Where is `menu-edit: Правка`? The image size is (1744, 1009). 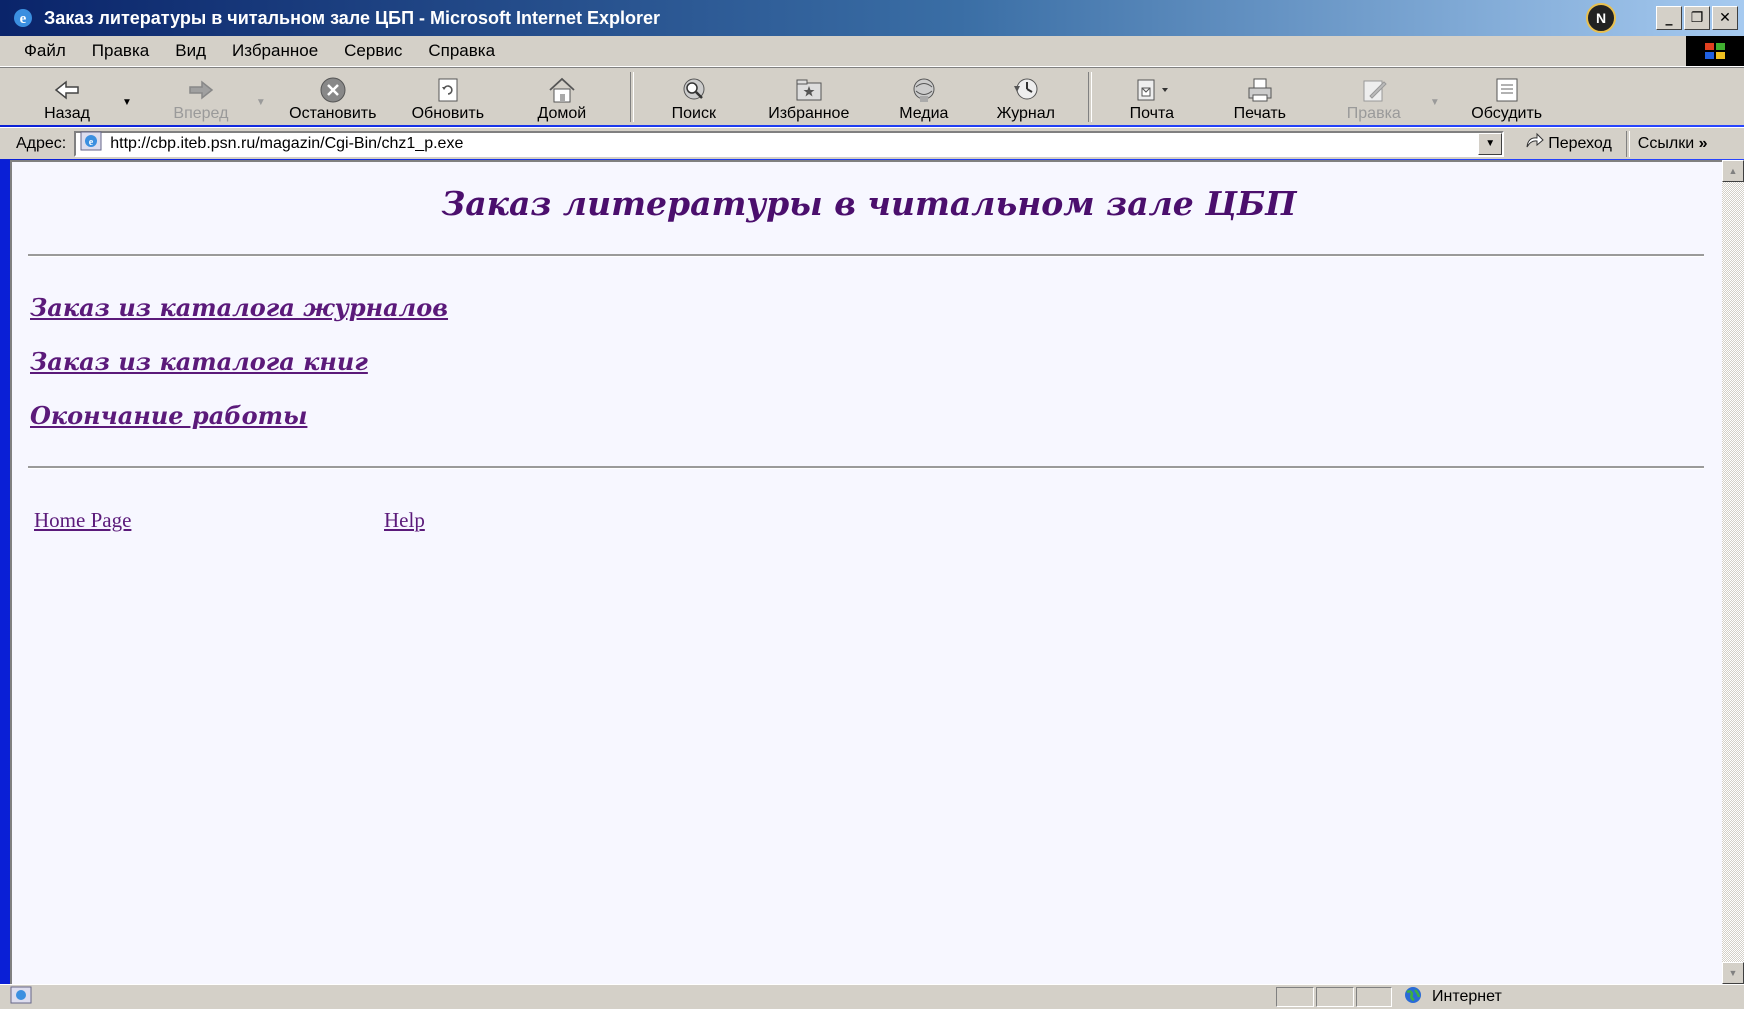 menu-edit: Правка is located at coordinates (120, 51).